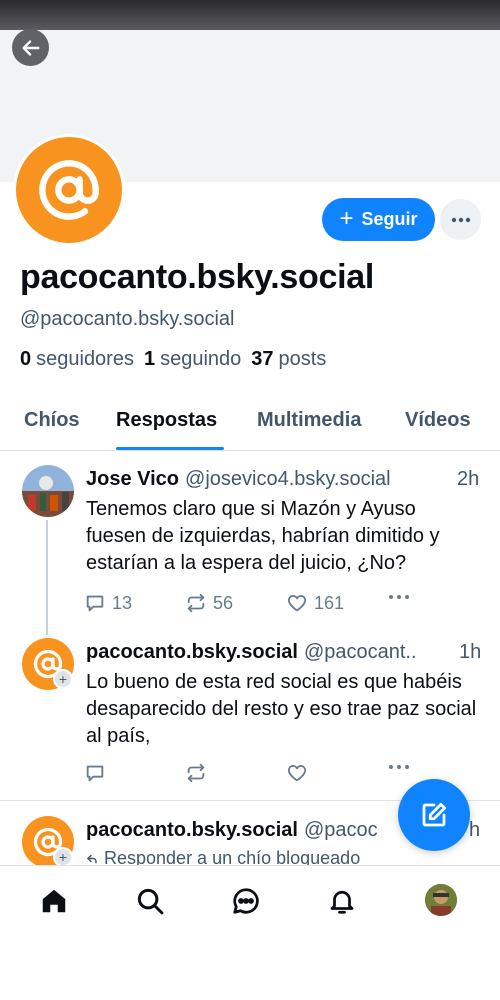  Describe the element at coordinates (249, 775) in the screenshot. I see `post-actions` at that location.